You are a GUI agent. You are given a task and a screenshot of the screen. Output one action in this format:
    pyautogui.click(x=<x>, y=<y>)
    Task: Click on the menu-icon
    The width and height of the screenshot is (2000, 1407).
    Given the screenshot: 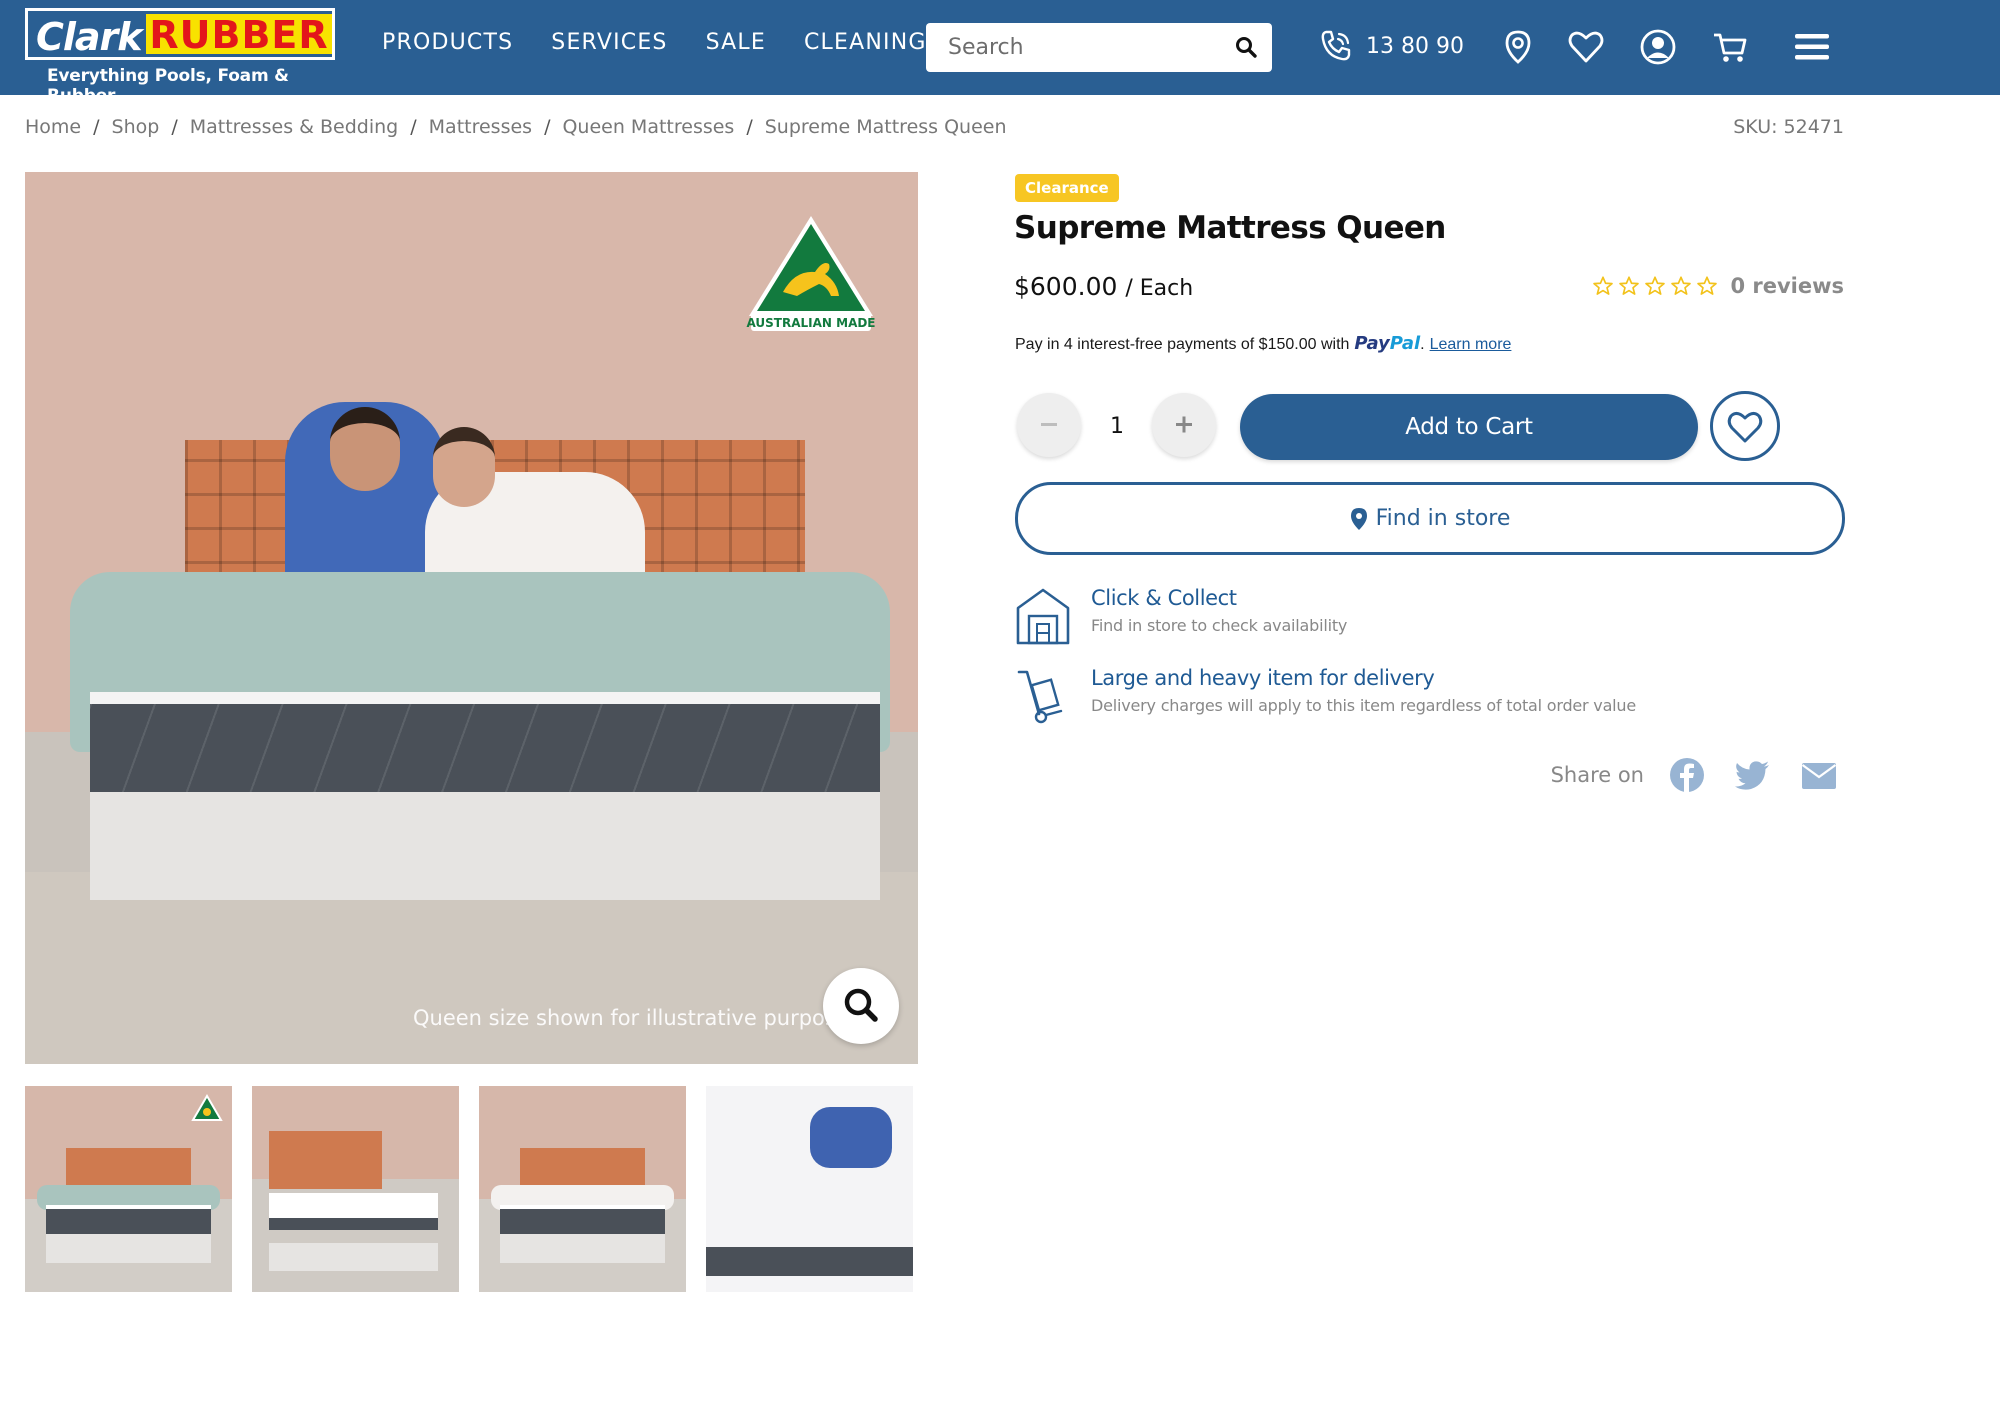 What is the action you would take?
    pyautogui.click(x=1812, y=47)
    